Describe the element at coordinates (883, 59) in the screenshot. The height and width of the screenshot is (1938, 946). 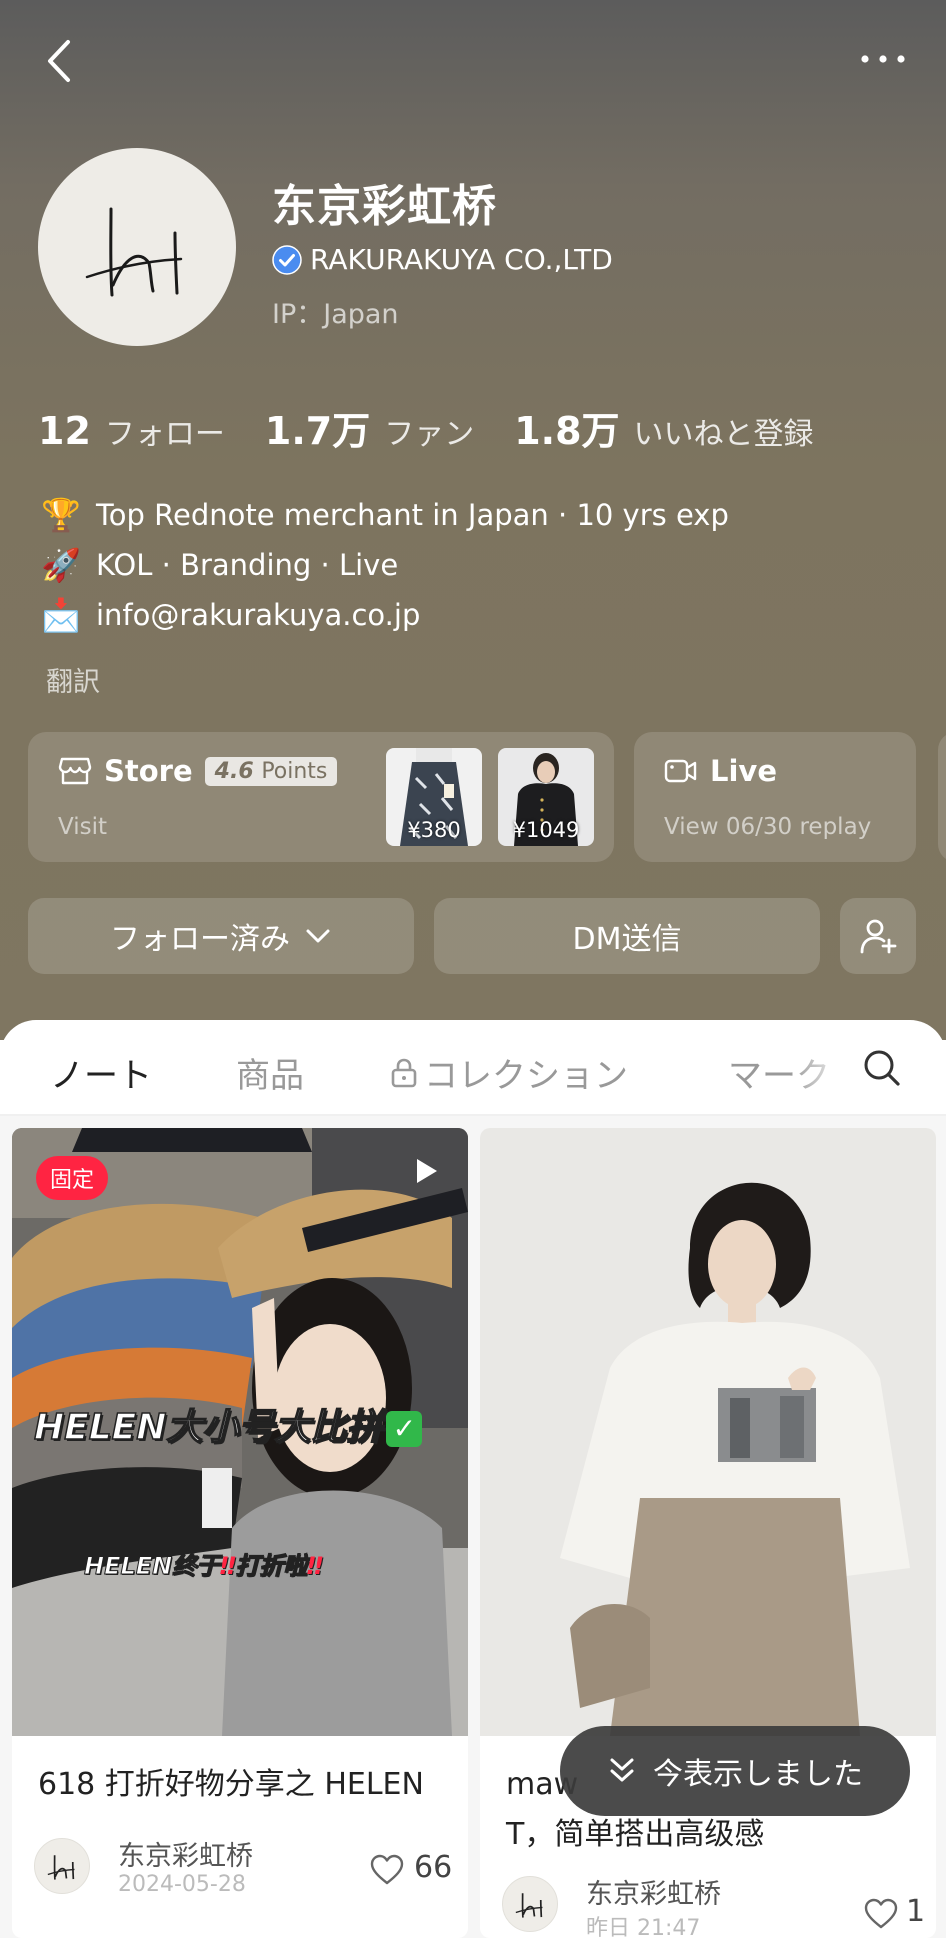
I see `more-icon` at that location.